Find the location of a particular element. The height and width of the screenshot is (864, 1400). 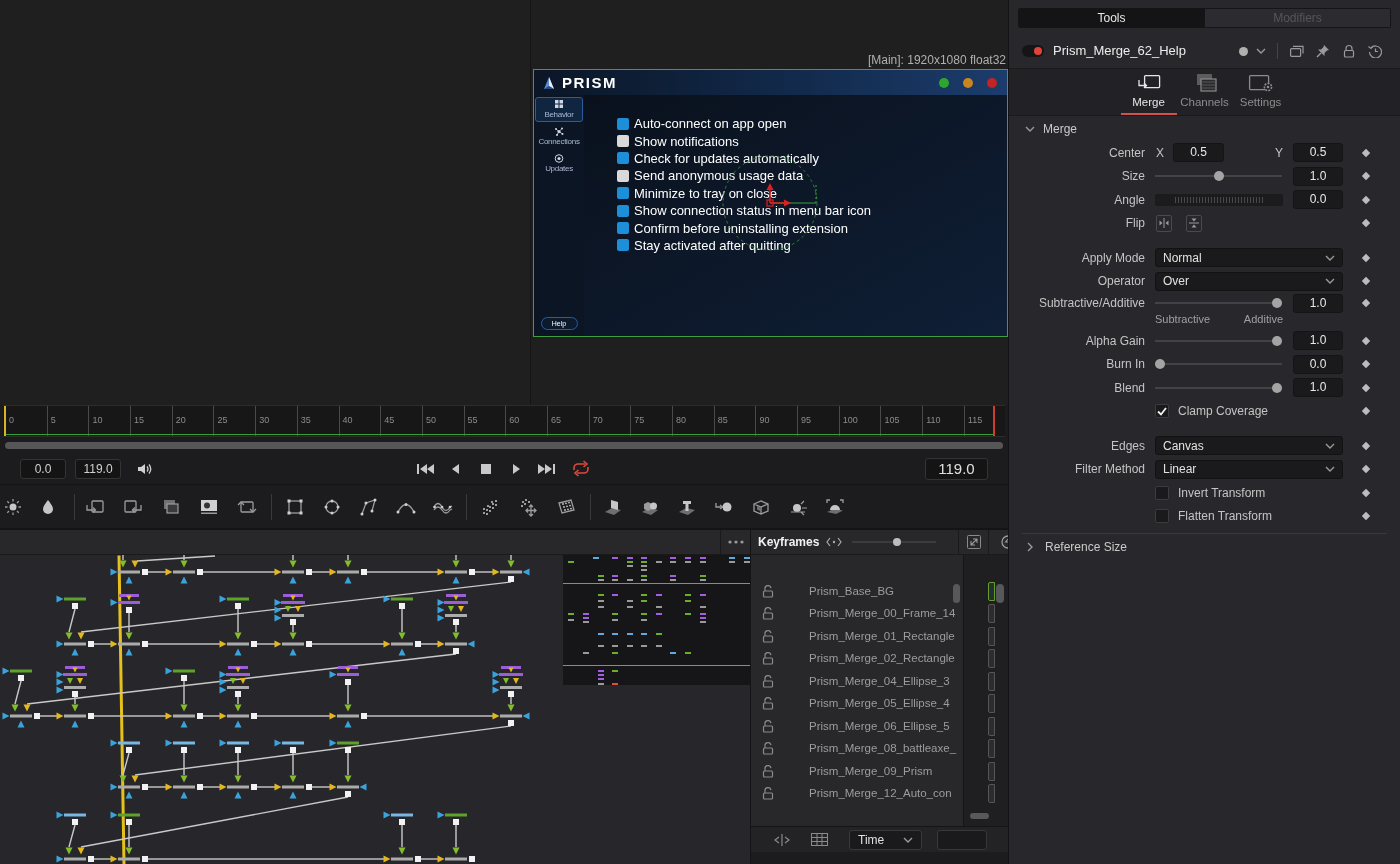

zoom-slider is located at coordinates (894, 542).